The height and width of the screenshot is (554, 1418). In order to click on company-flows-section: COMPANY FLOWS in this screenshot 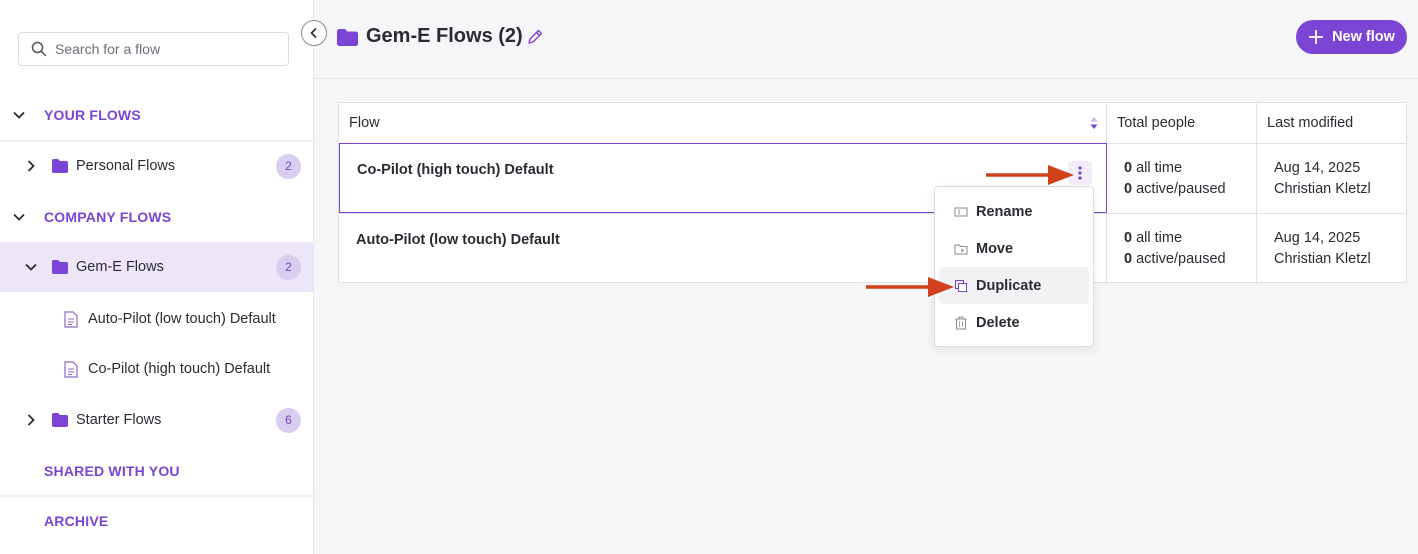, I will do `click(156, 217)`.